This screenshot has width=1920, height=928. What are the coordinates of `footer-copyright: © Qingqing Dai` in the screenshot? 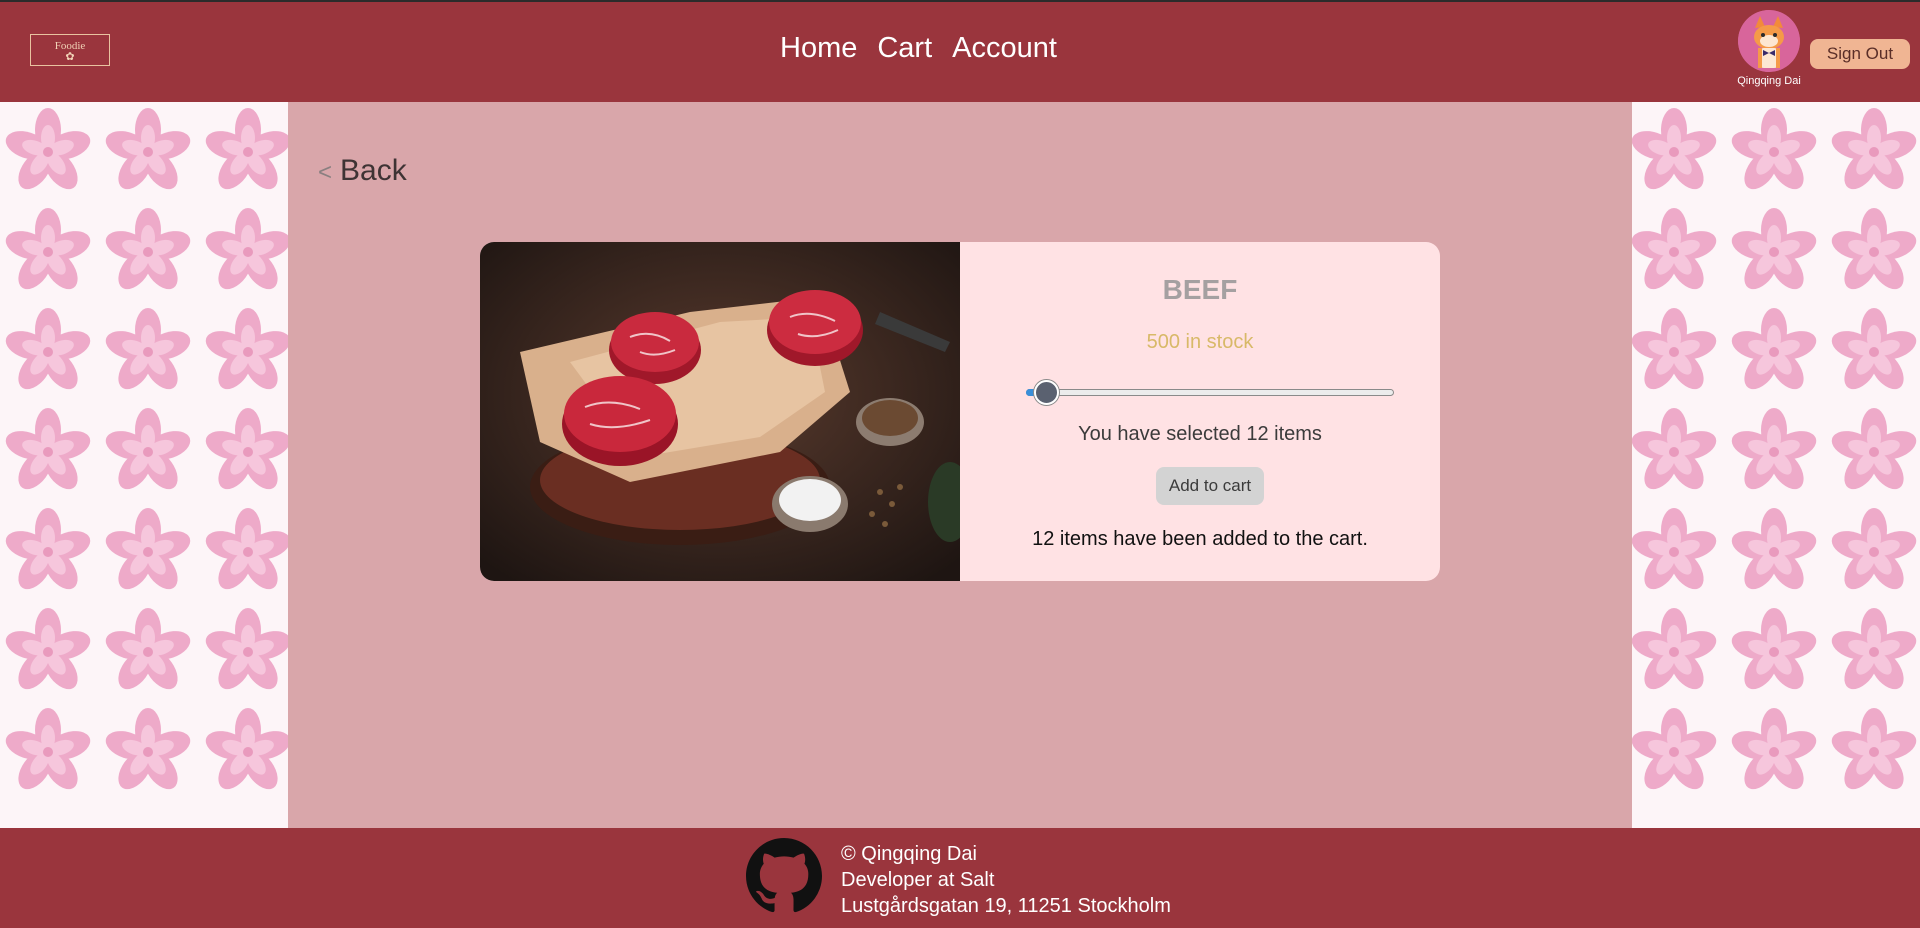 It's located at (909, 854).